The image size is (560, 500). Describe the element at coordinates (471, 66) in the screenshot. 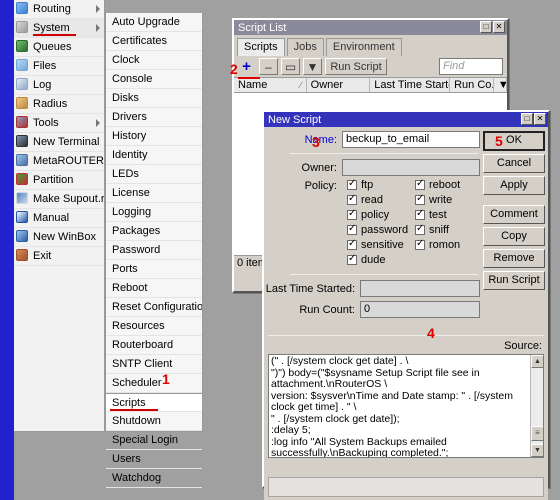

I see `find-input: Find` at that location.